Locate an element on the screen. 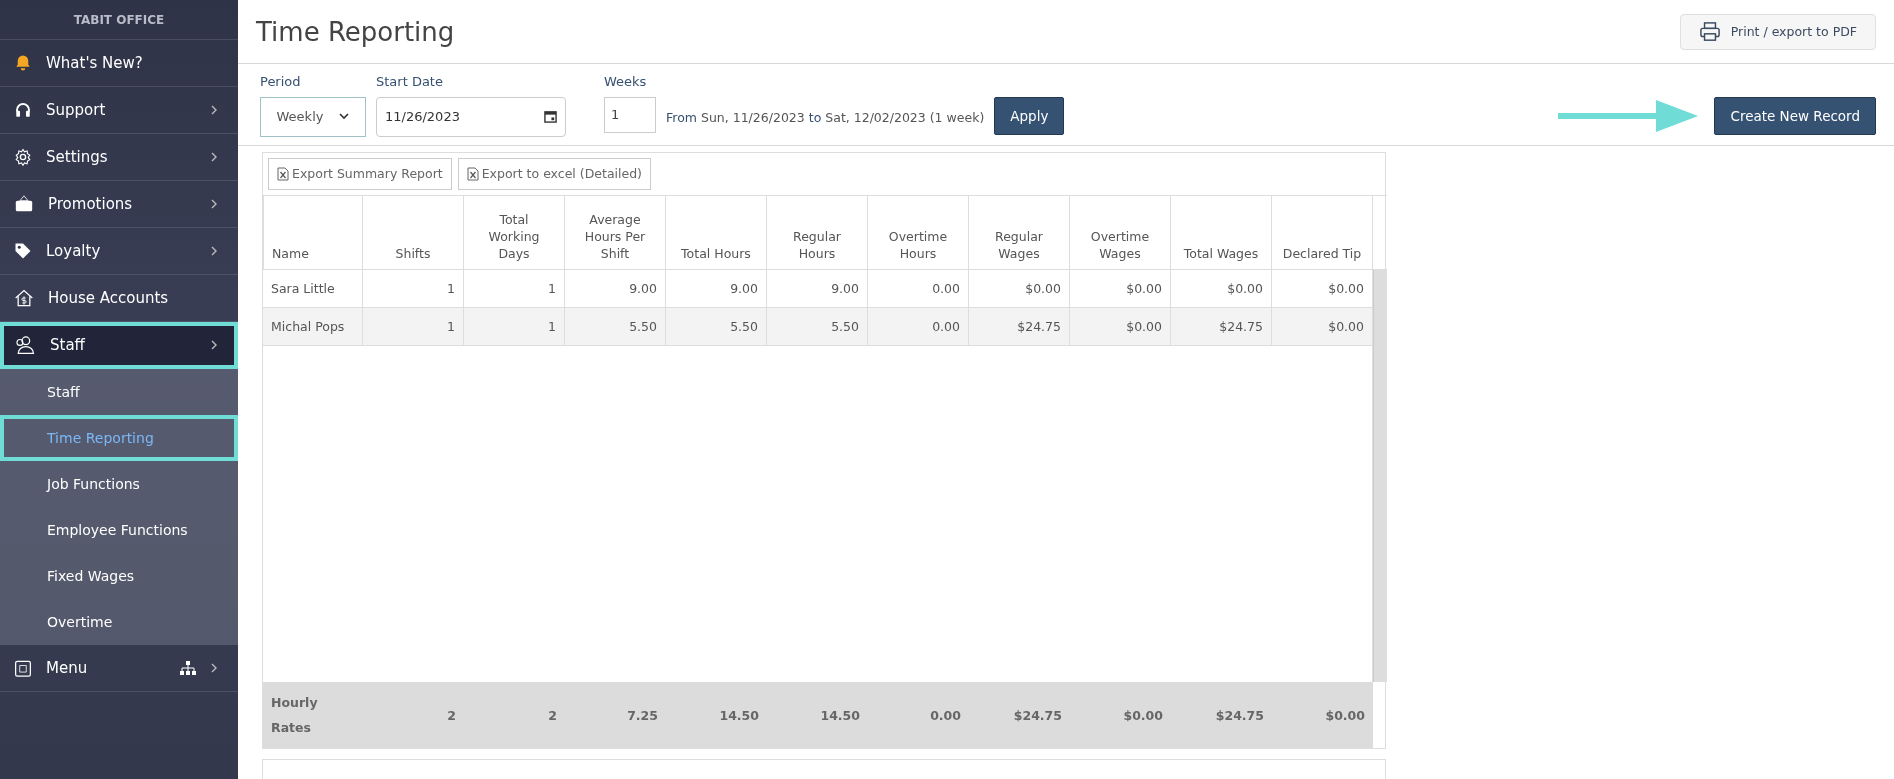 Image resolution: width=1894 pixels, height=779 pixels. brand-title: TABIT OFFICE is located at coordinates (119, 20).